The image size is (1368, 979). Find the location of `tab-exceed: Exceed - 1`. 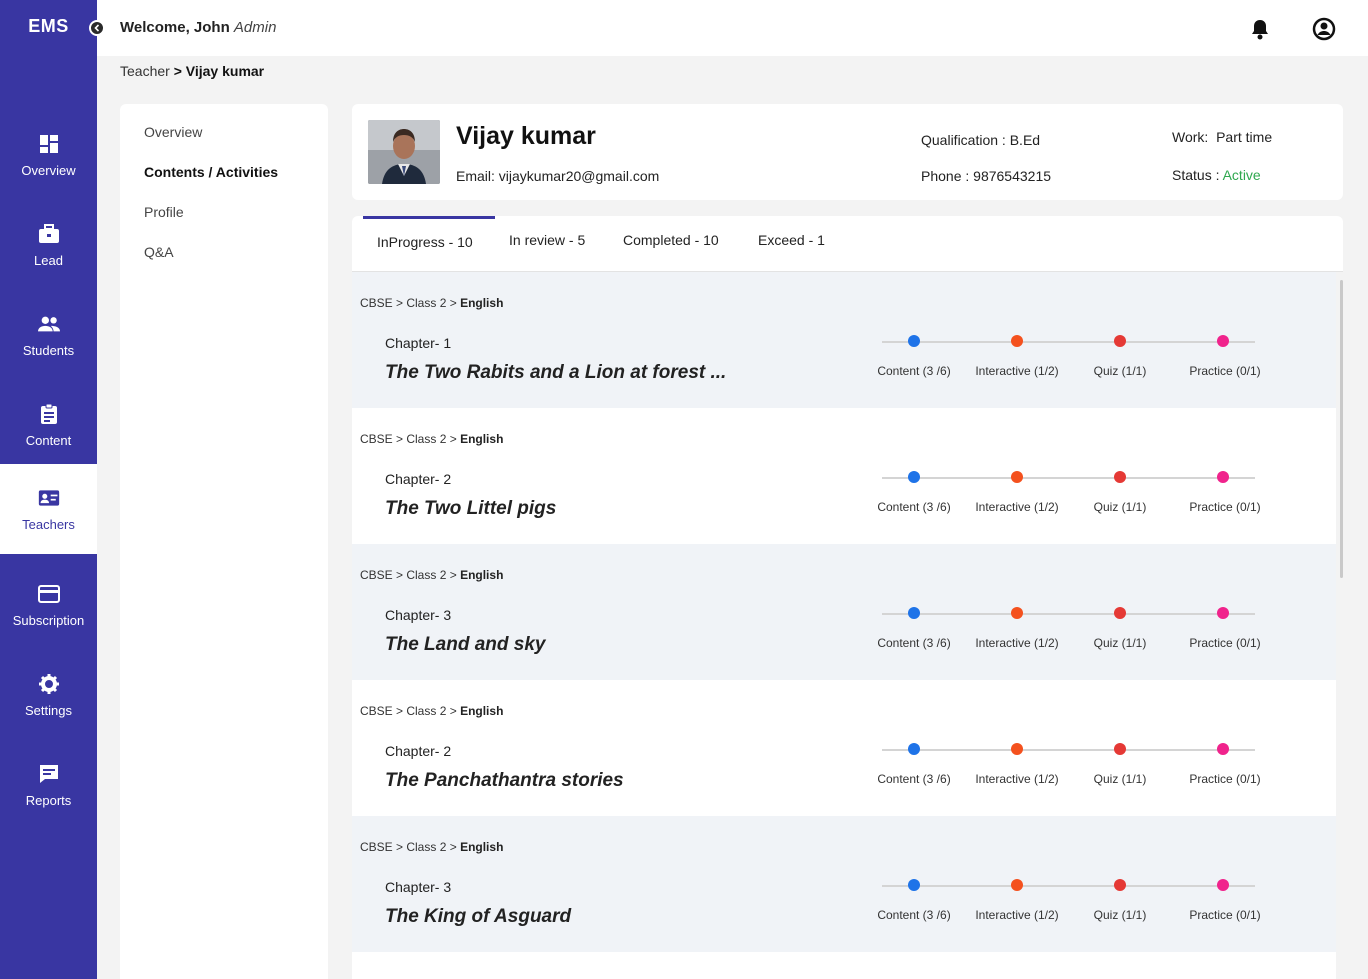

tab-exceed: Exceed - 1 is located at coordinates (791, 240).